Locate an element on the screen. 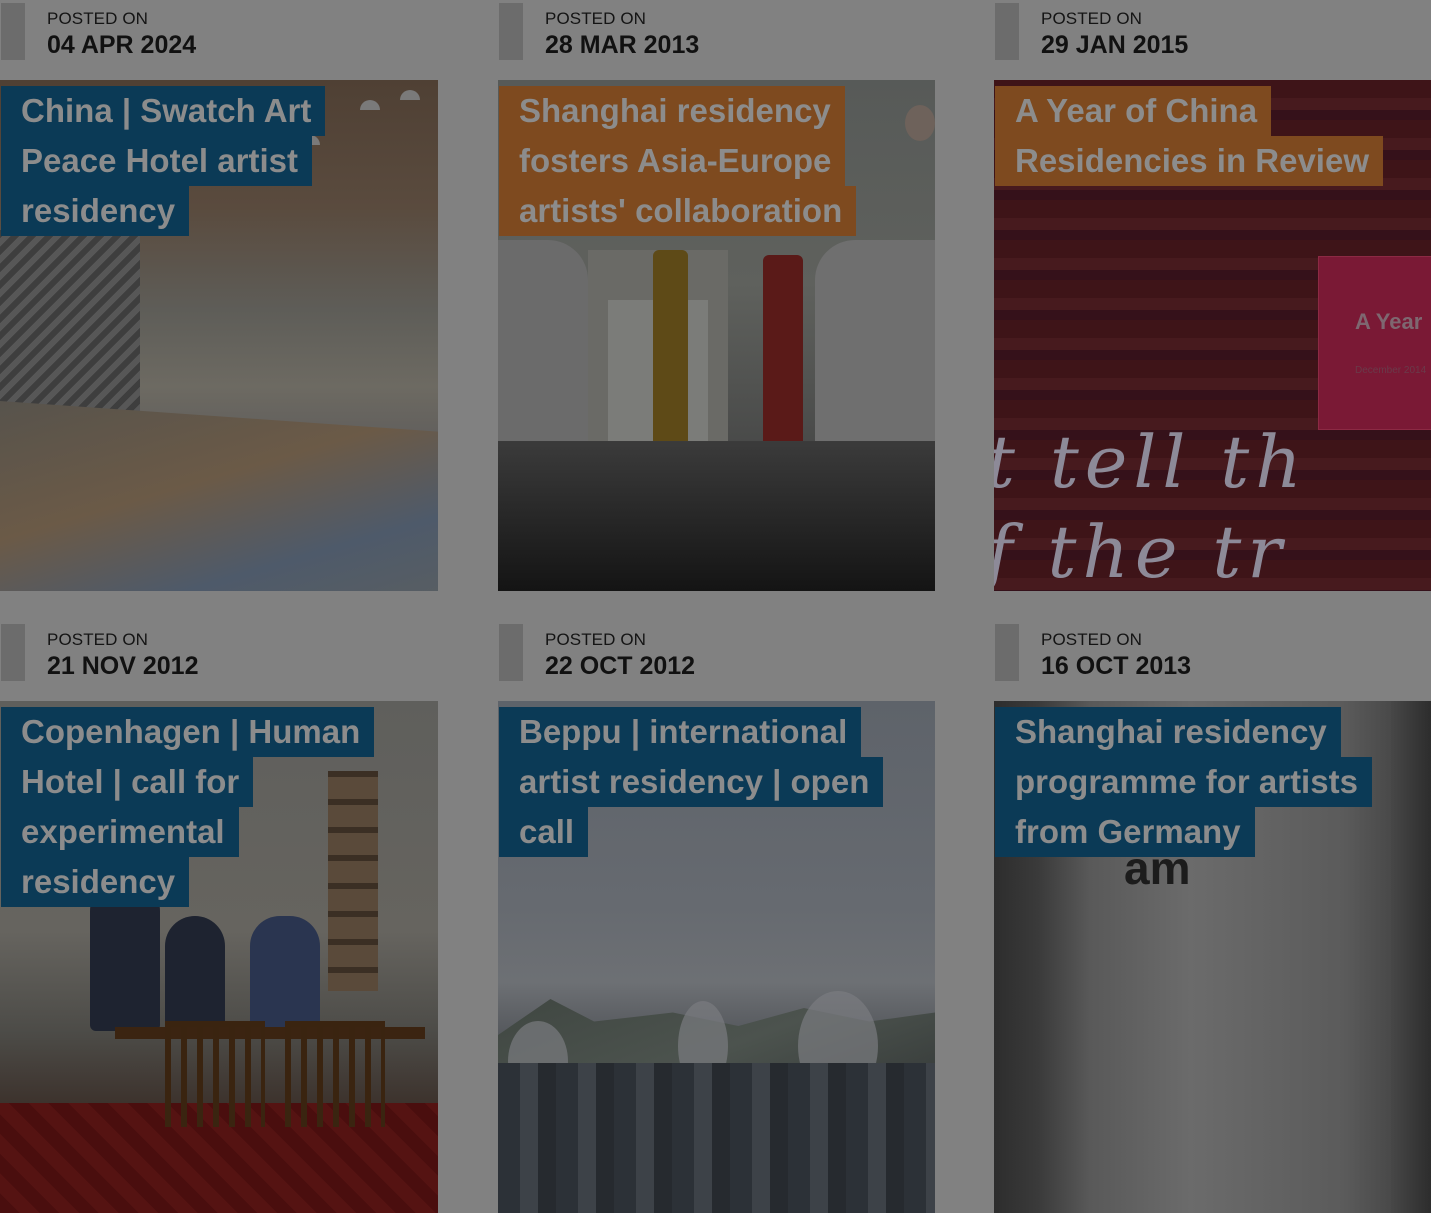 The width and height of the screenshot is (1431, 1213). post-meta: POSTED ON 21 NOV 2012 is located at coordinates (219, 661).